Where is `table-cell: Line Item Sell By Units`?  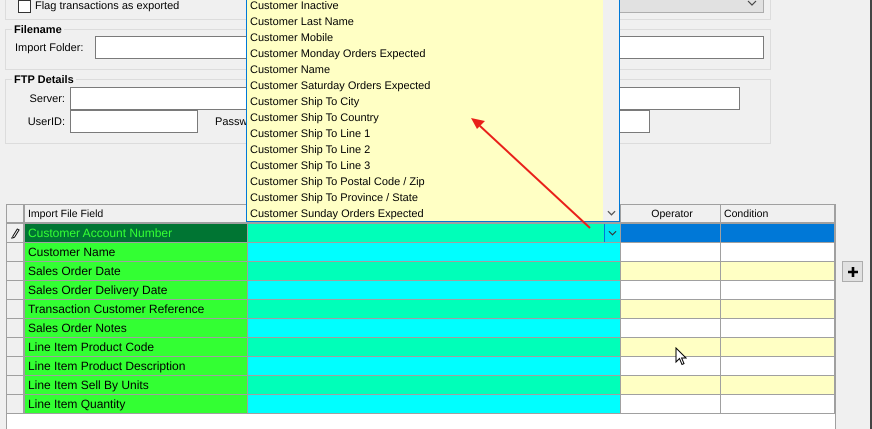 table-cell: Line Item Sell By Units is located at coordinates (136, 385).